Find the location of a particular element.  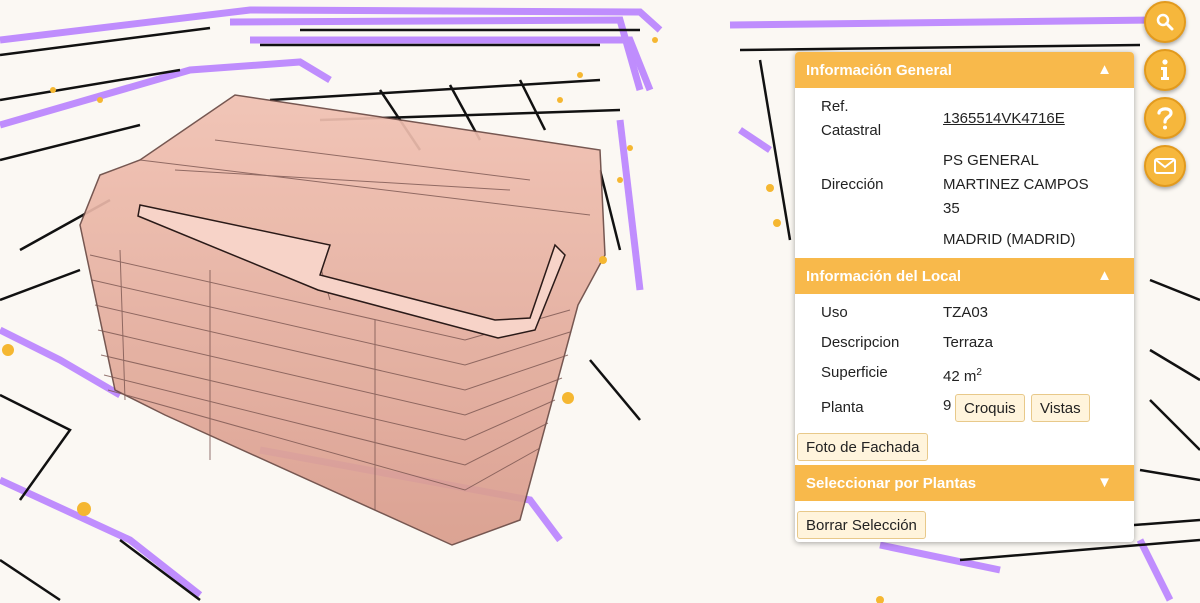

info-button is located at coordinates (1165, 70).